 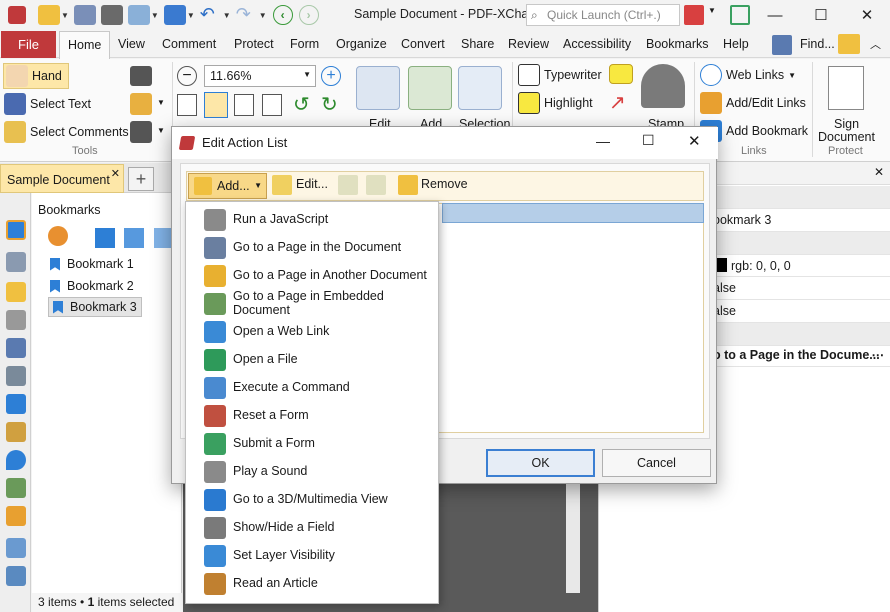 What do you see at coordinates (105, 238) in the screenshot?
I see `new-bookmark-icon` at bounding box center [105, 238].